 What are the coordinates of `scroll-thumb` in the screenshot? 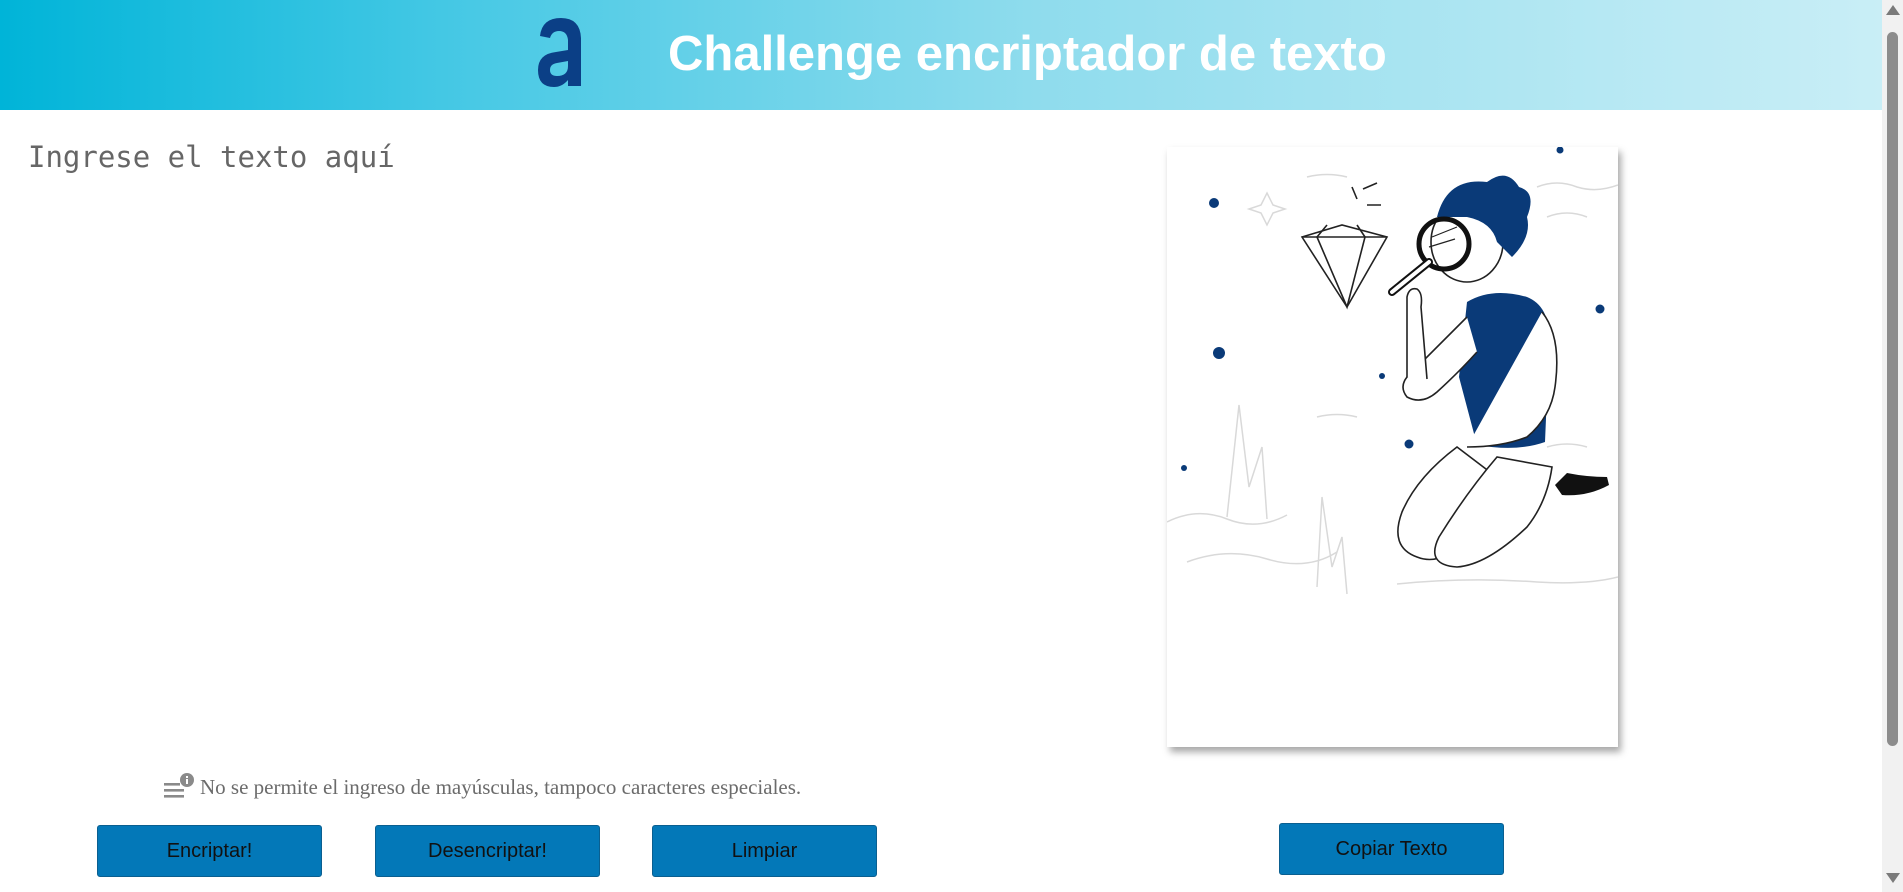 It's located at (1892, 389).